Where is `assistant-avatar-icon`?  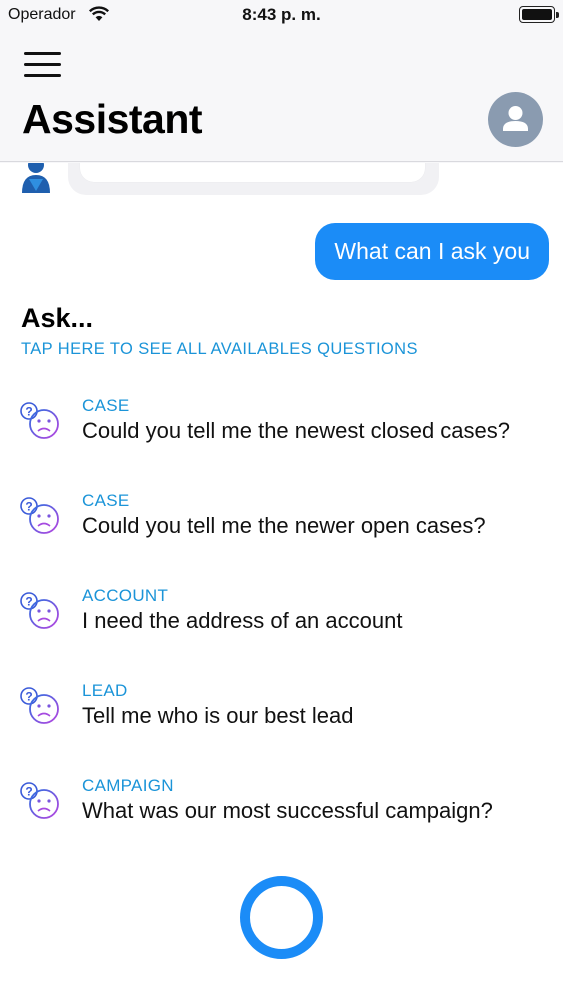
assistant-avatar-icon is located at coordinates (36, 178).